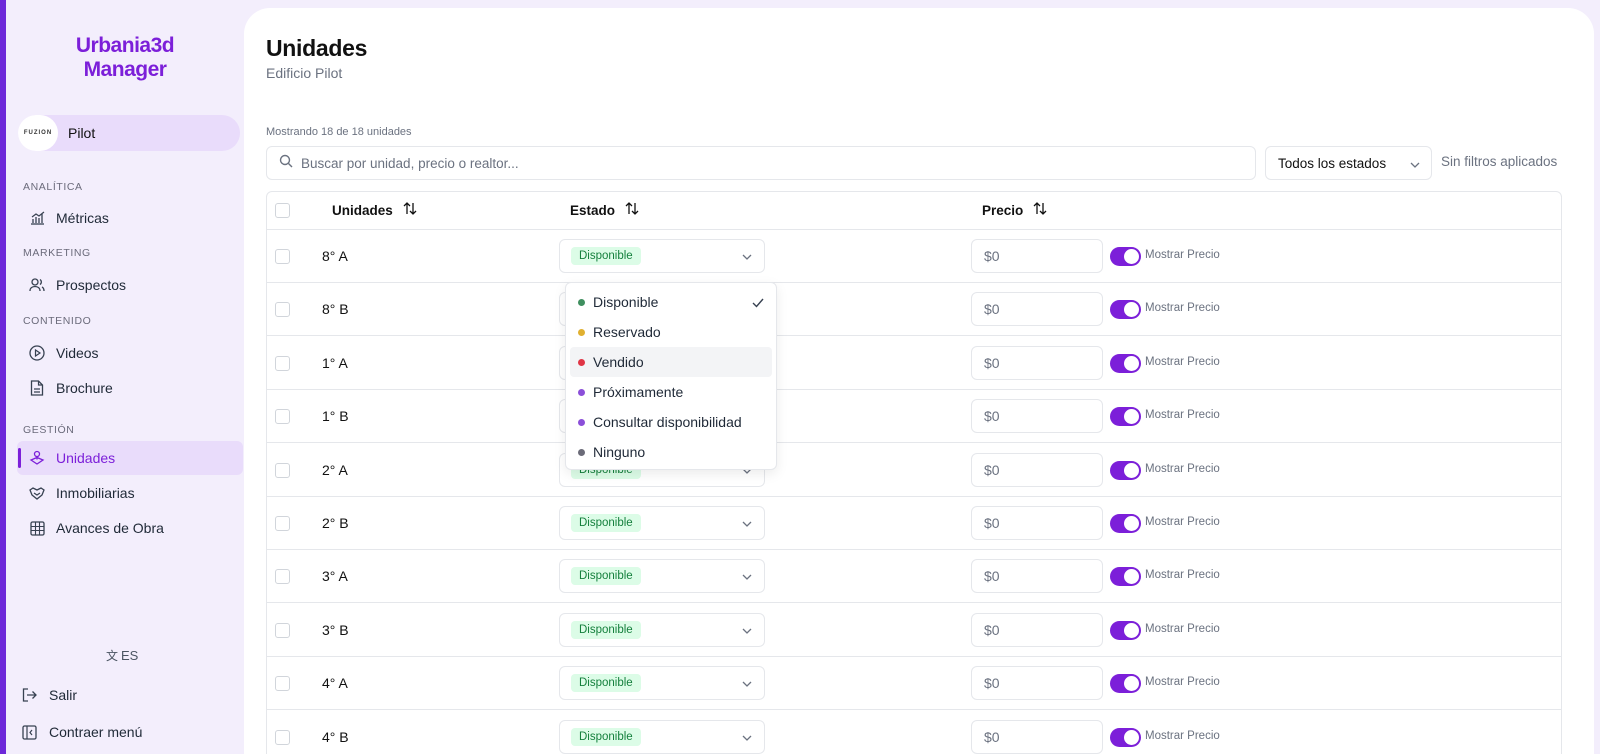 The width and height of the screenshot is (1600, 754). What do you see at coordinates (671, 302) in the screenshot?
I see `dropdown-option: Disponible` at bounding box center [671, 302].